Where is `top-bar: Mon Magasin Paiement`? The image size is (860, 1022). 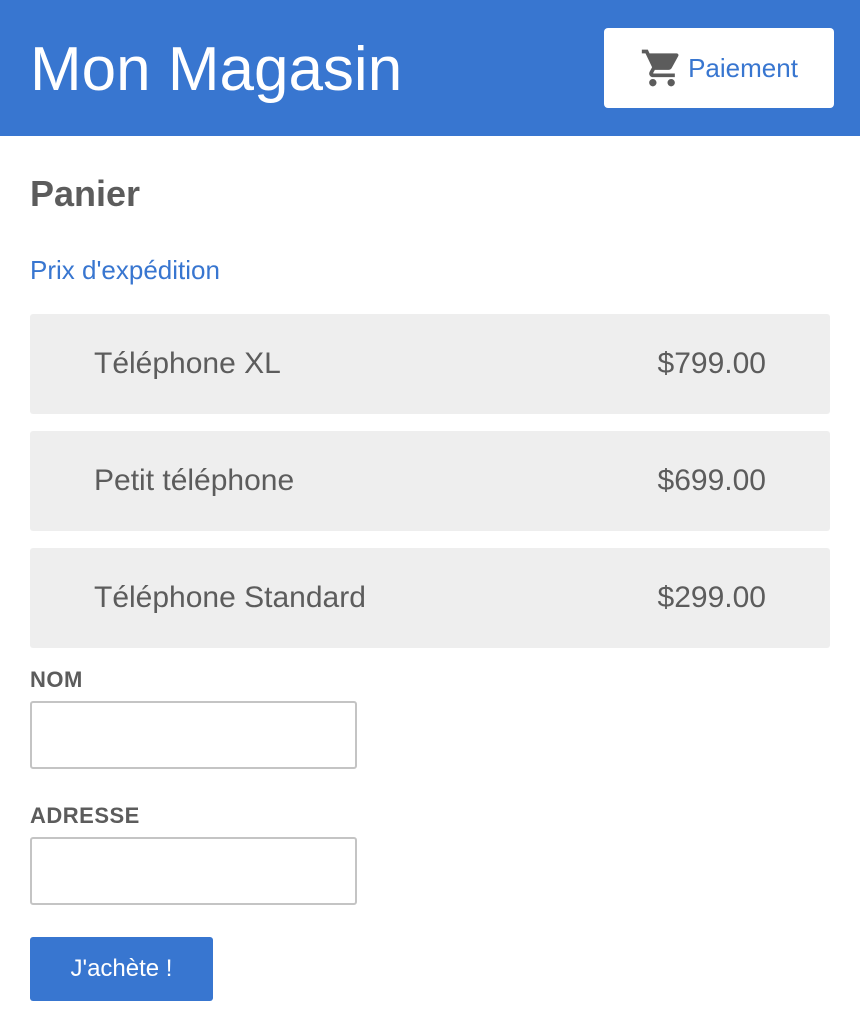 top-bar: Mon Magasin Paiement is located at coordinates (430, 68).